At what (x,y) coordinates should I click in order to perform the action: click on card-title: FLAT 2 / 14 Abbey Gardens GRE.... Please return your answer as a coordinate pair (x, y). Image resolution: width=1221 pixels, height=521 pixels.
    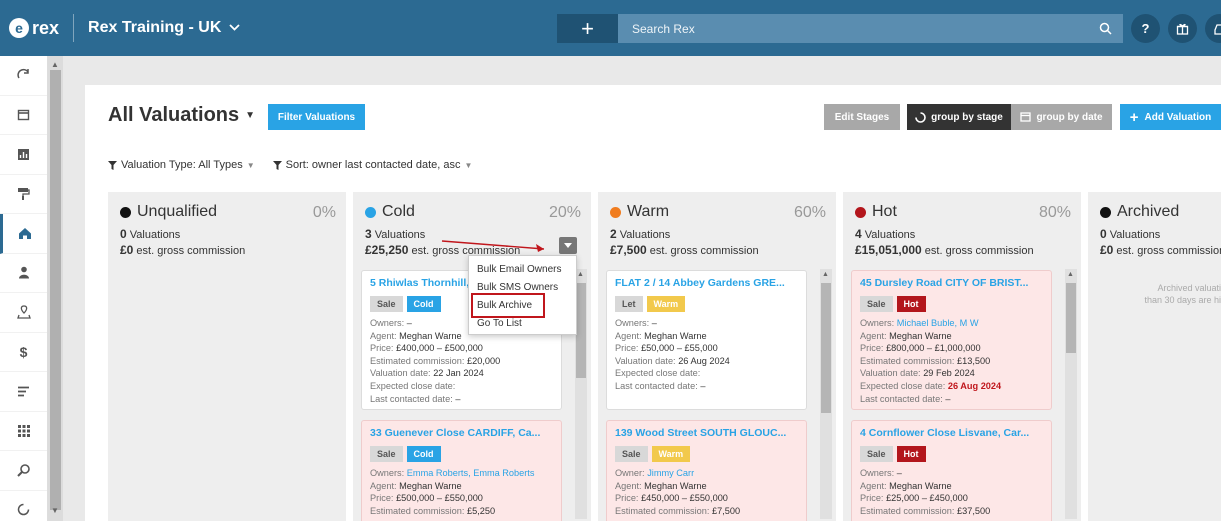
    Looking at the image, I should click on (706, 283).